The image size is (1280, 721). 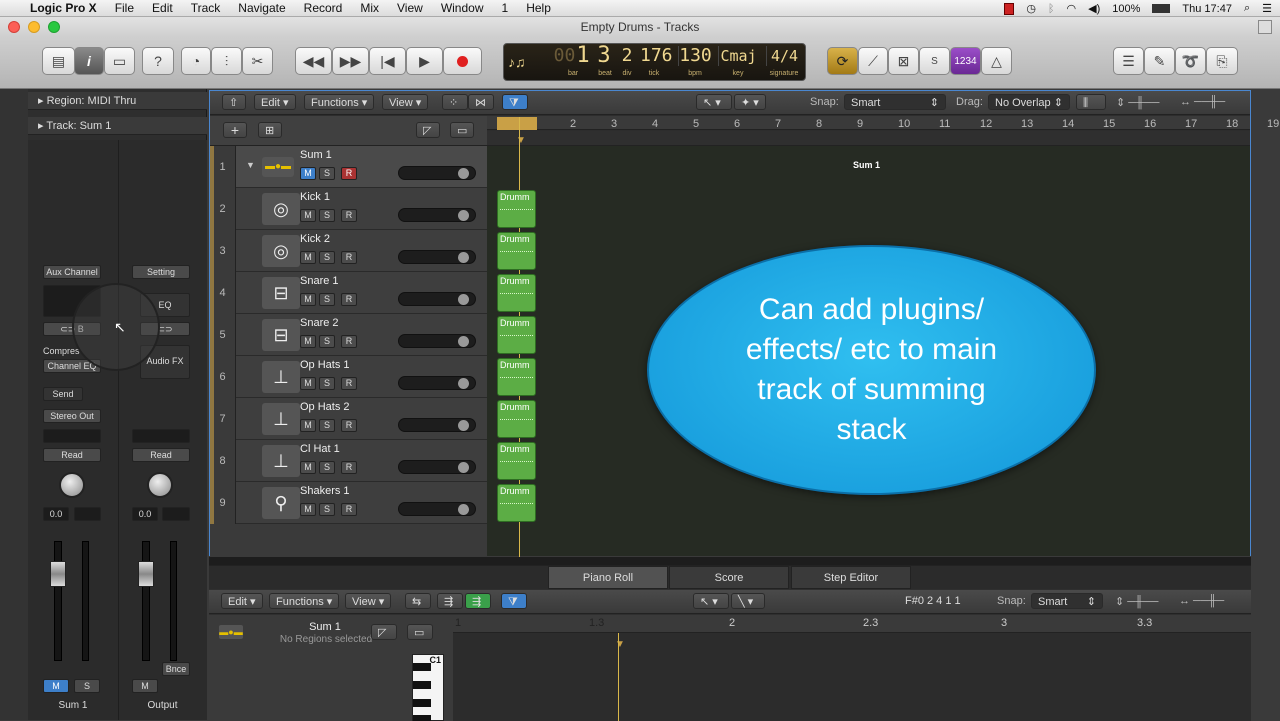 I want to click on volume-fader-output, so click(x=146, y=574).